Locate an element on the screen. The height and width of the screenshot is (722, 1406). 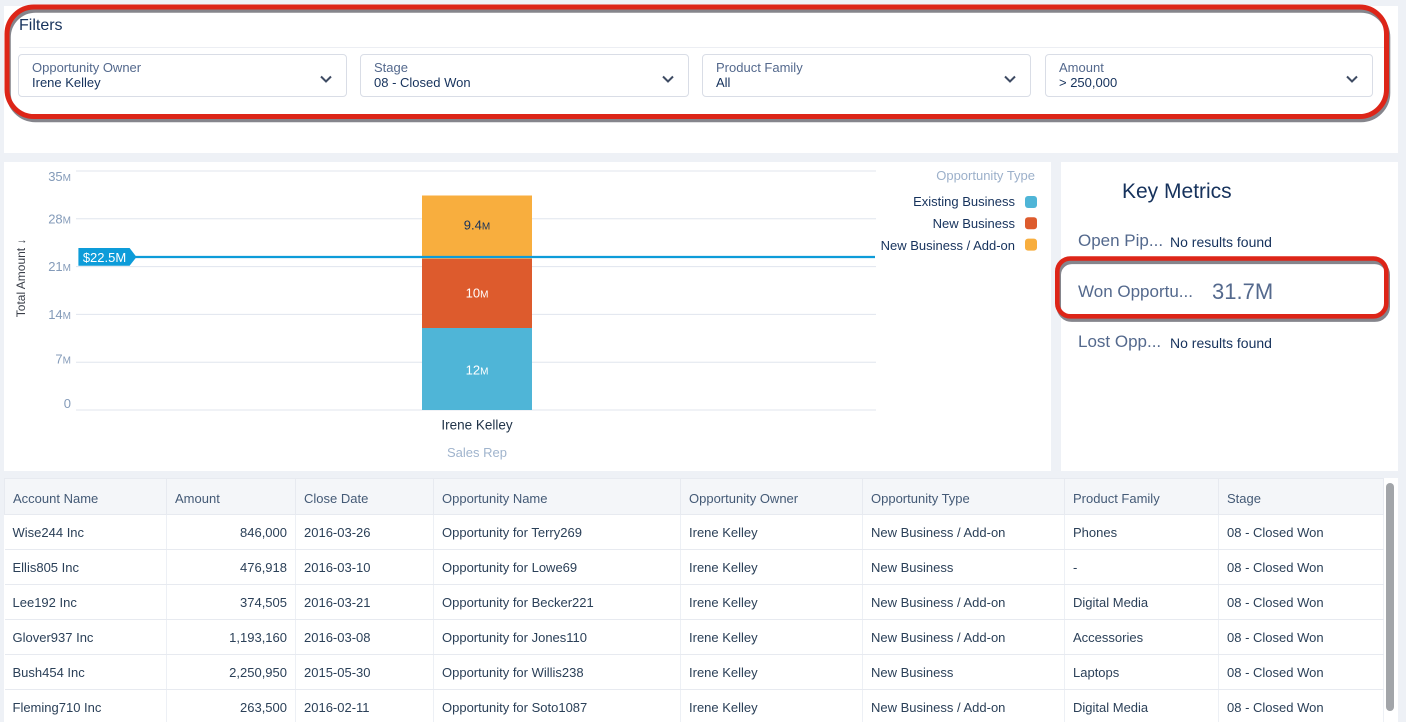
svg-text: Existing Business is located at coordinates (964, 201).